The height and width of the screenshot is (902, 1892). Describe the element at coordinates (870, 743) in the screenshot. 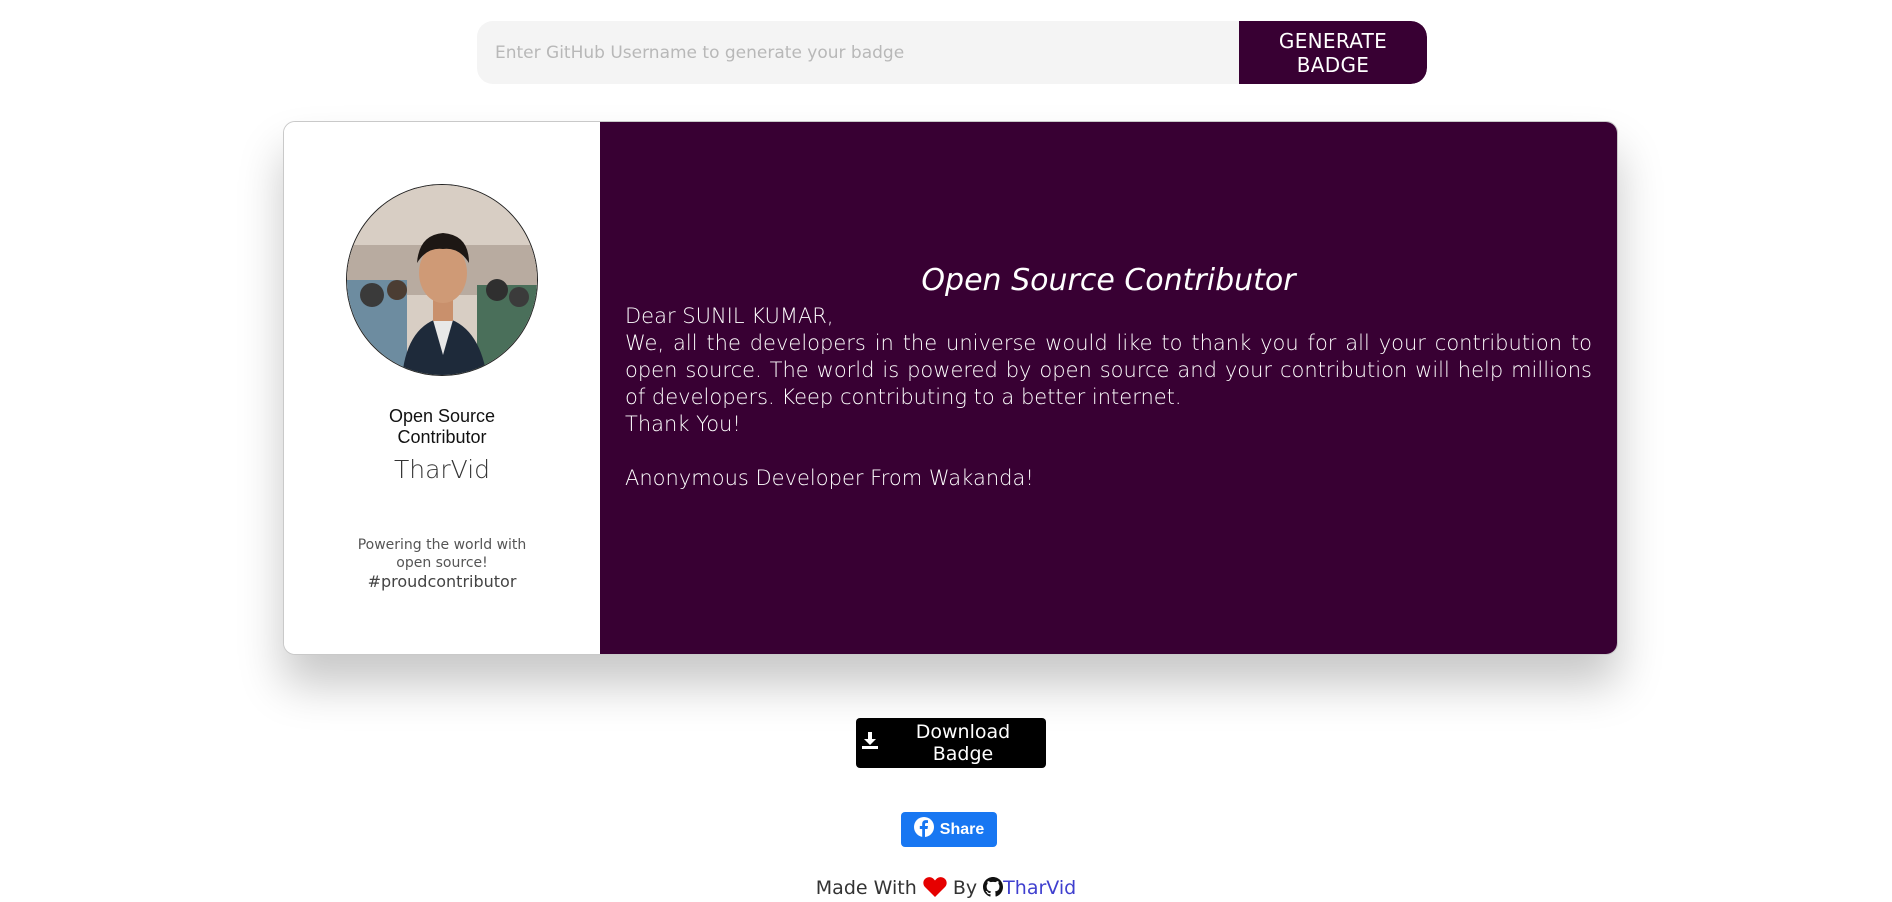

I see `download-icon` at that location.